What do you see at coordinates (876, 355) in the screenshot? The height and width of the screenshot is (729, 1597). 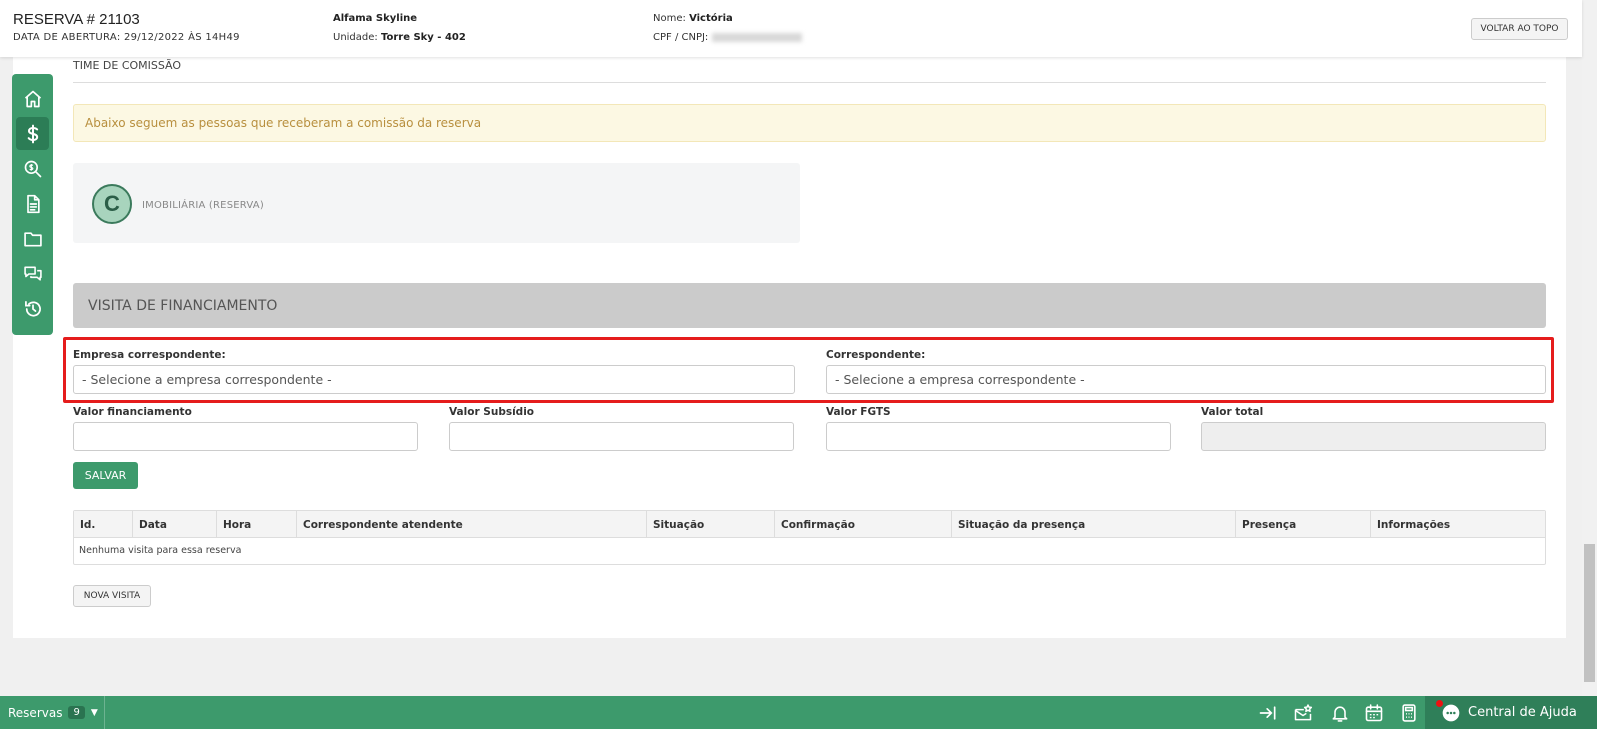 I see `correspondent-label: Correspondente:` at bounding box center [876, 355].